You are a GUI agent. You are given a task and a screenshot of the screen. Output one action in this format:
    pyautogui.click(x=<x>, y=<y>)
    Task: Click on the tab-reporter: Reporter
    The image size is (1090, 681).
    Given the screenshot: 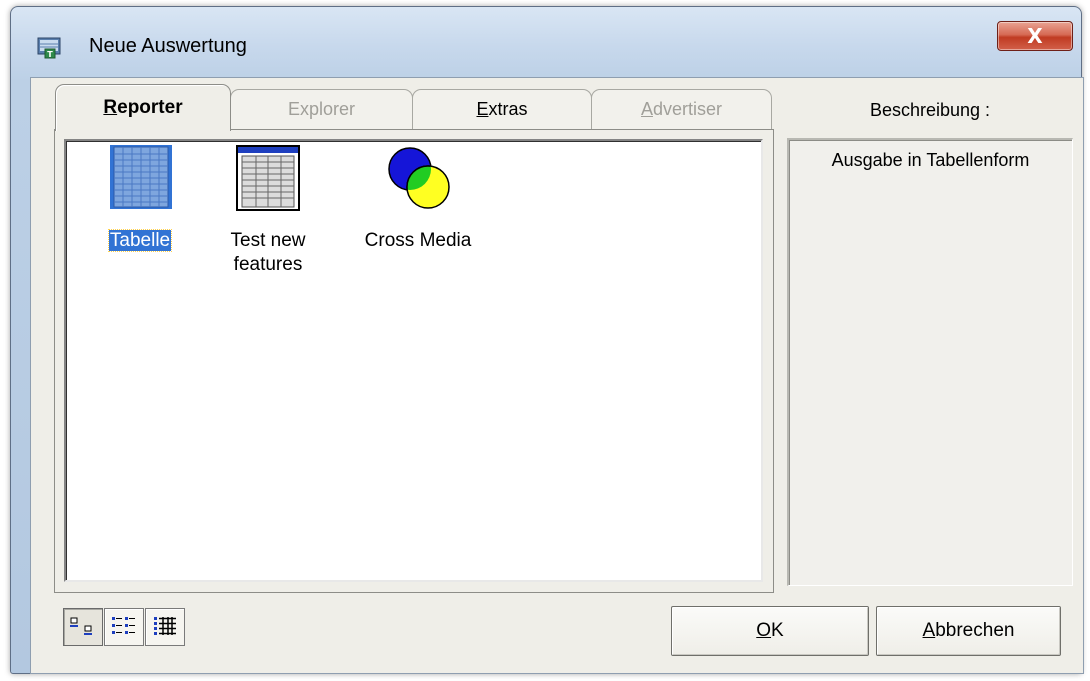 What is the action you would take?
    pyautogui.click(x=143, y=107)
    